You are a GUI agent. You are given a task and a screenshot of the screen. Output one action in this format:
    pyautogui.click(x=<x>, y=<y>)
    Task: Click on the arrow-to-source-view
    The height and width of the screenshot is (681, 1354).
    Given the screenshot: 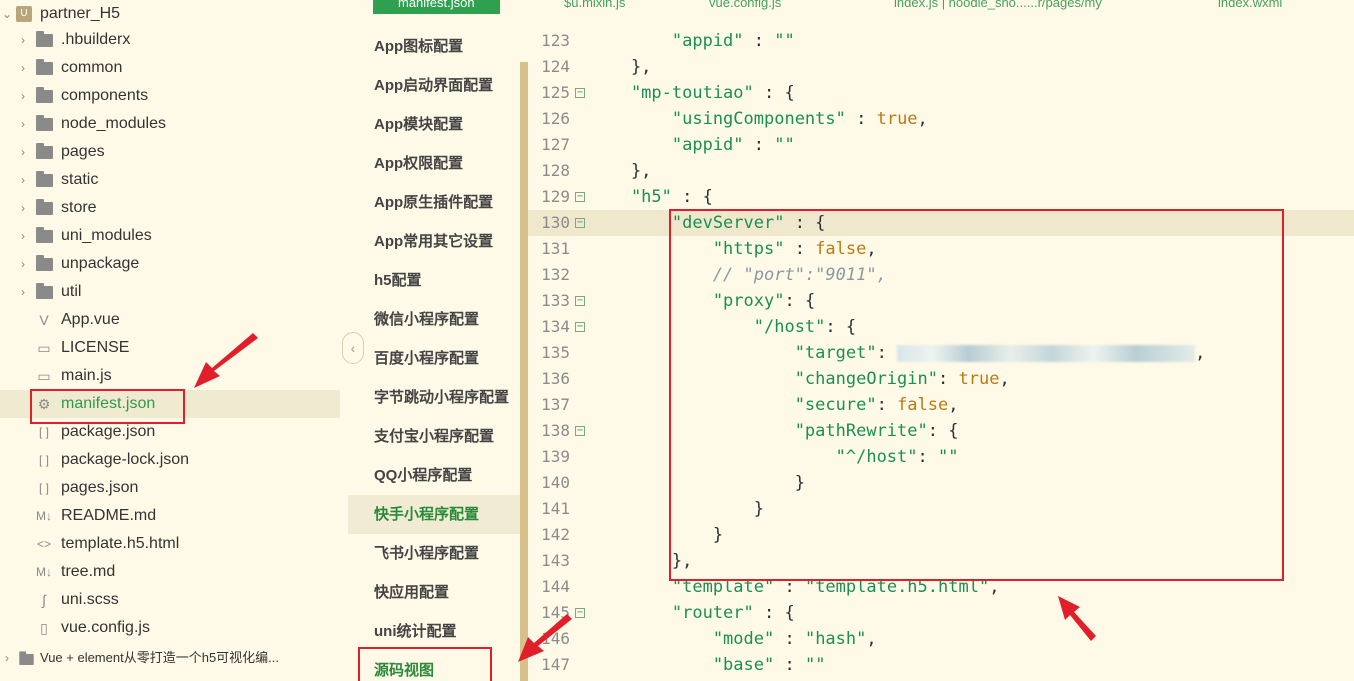 What is the action you would take?
    pyautogui.click(x=545, y=638)
    